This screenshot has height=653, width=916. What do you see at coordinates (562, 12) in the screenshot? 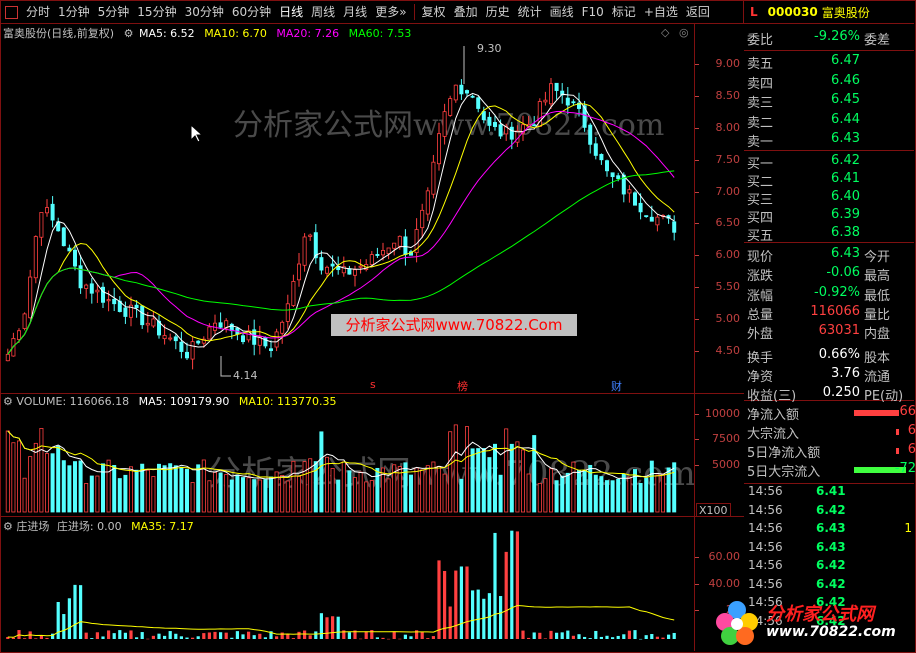
I see `draw-line-button: 画线` at bounding box center [562, 12].